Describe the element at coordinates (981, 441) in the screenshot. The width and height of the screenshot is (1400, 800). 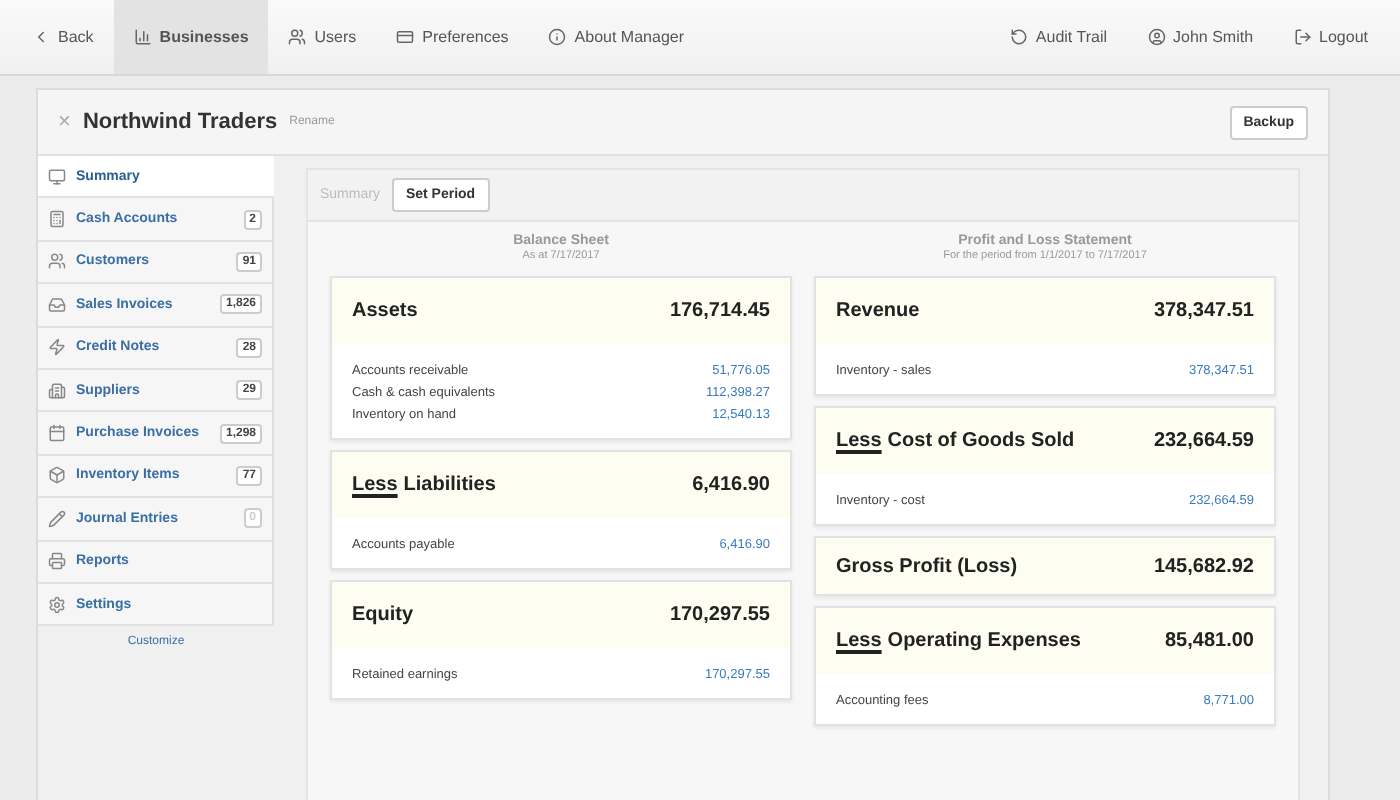
I see `card-title: Cost of Goods Sold` at that location.